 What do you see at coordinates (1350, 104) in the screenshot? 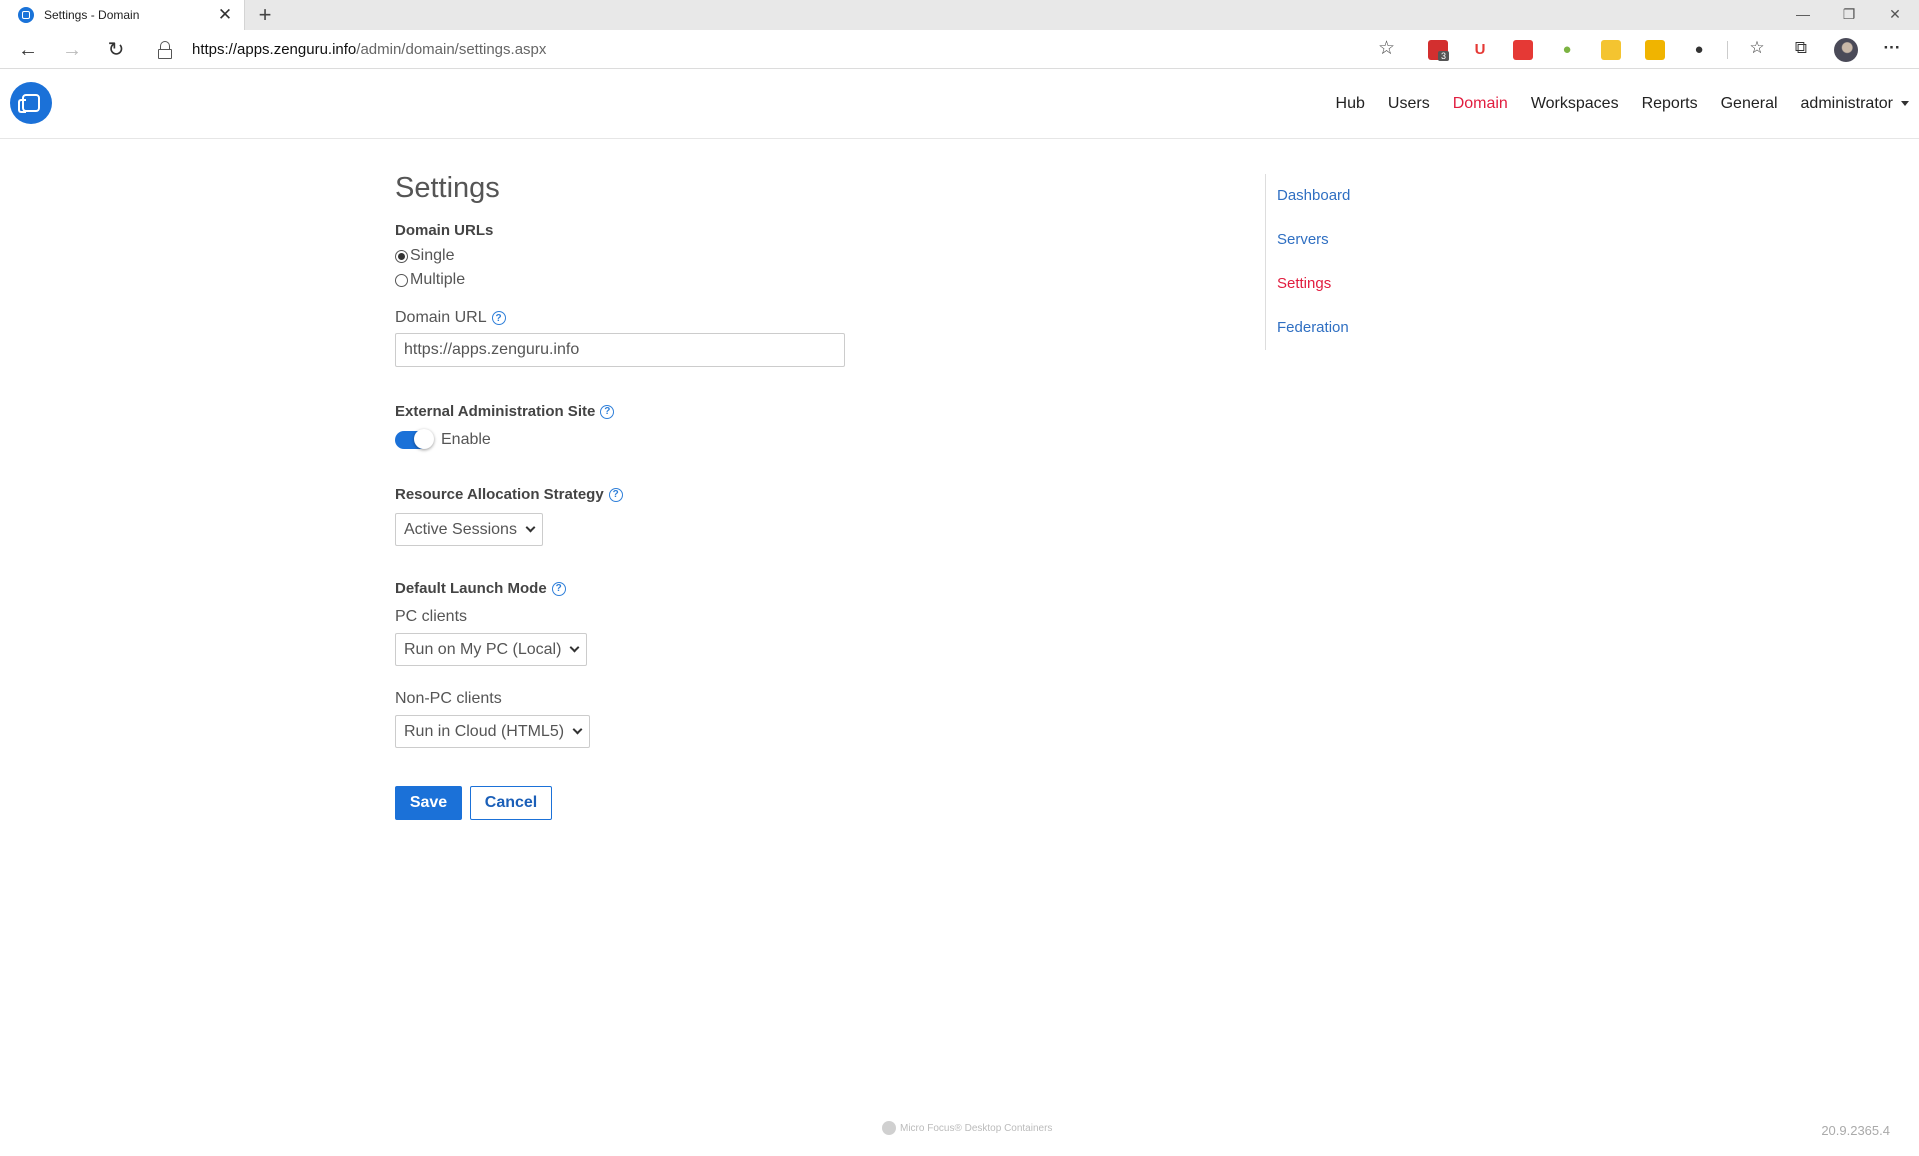
I see `nav-hub: Hub` at bounding box center [1350, 104].